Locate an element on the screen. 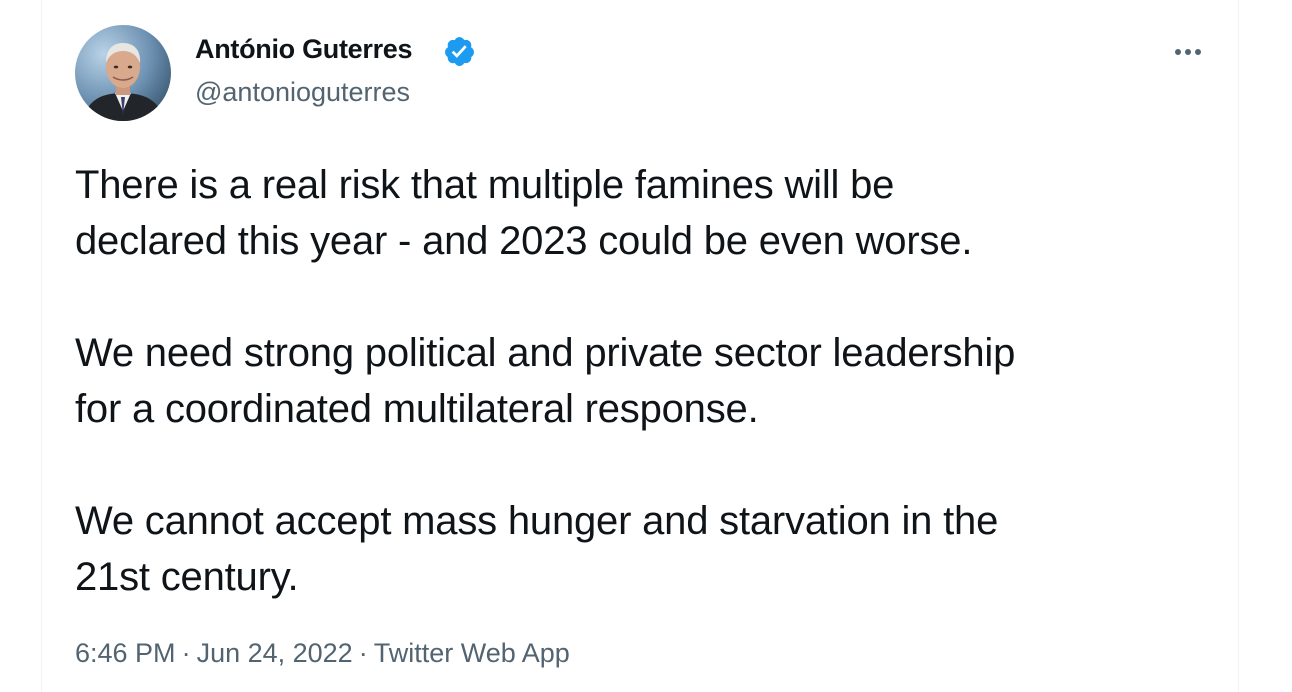 The image size is (1292, 692). tweet-time: 6:46 PM is located at coordinates (125, 653).